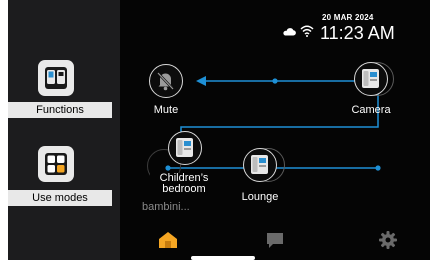  I want to click on bottom-nav, so click(275, 239).